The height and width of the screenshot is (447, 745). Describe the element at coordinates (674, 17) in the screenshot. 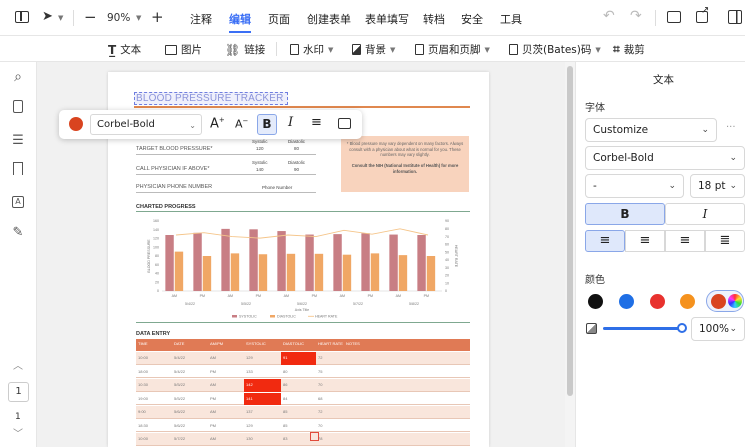

I see `print-icon` at that location.